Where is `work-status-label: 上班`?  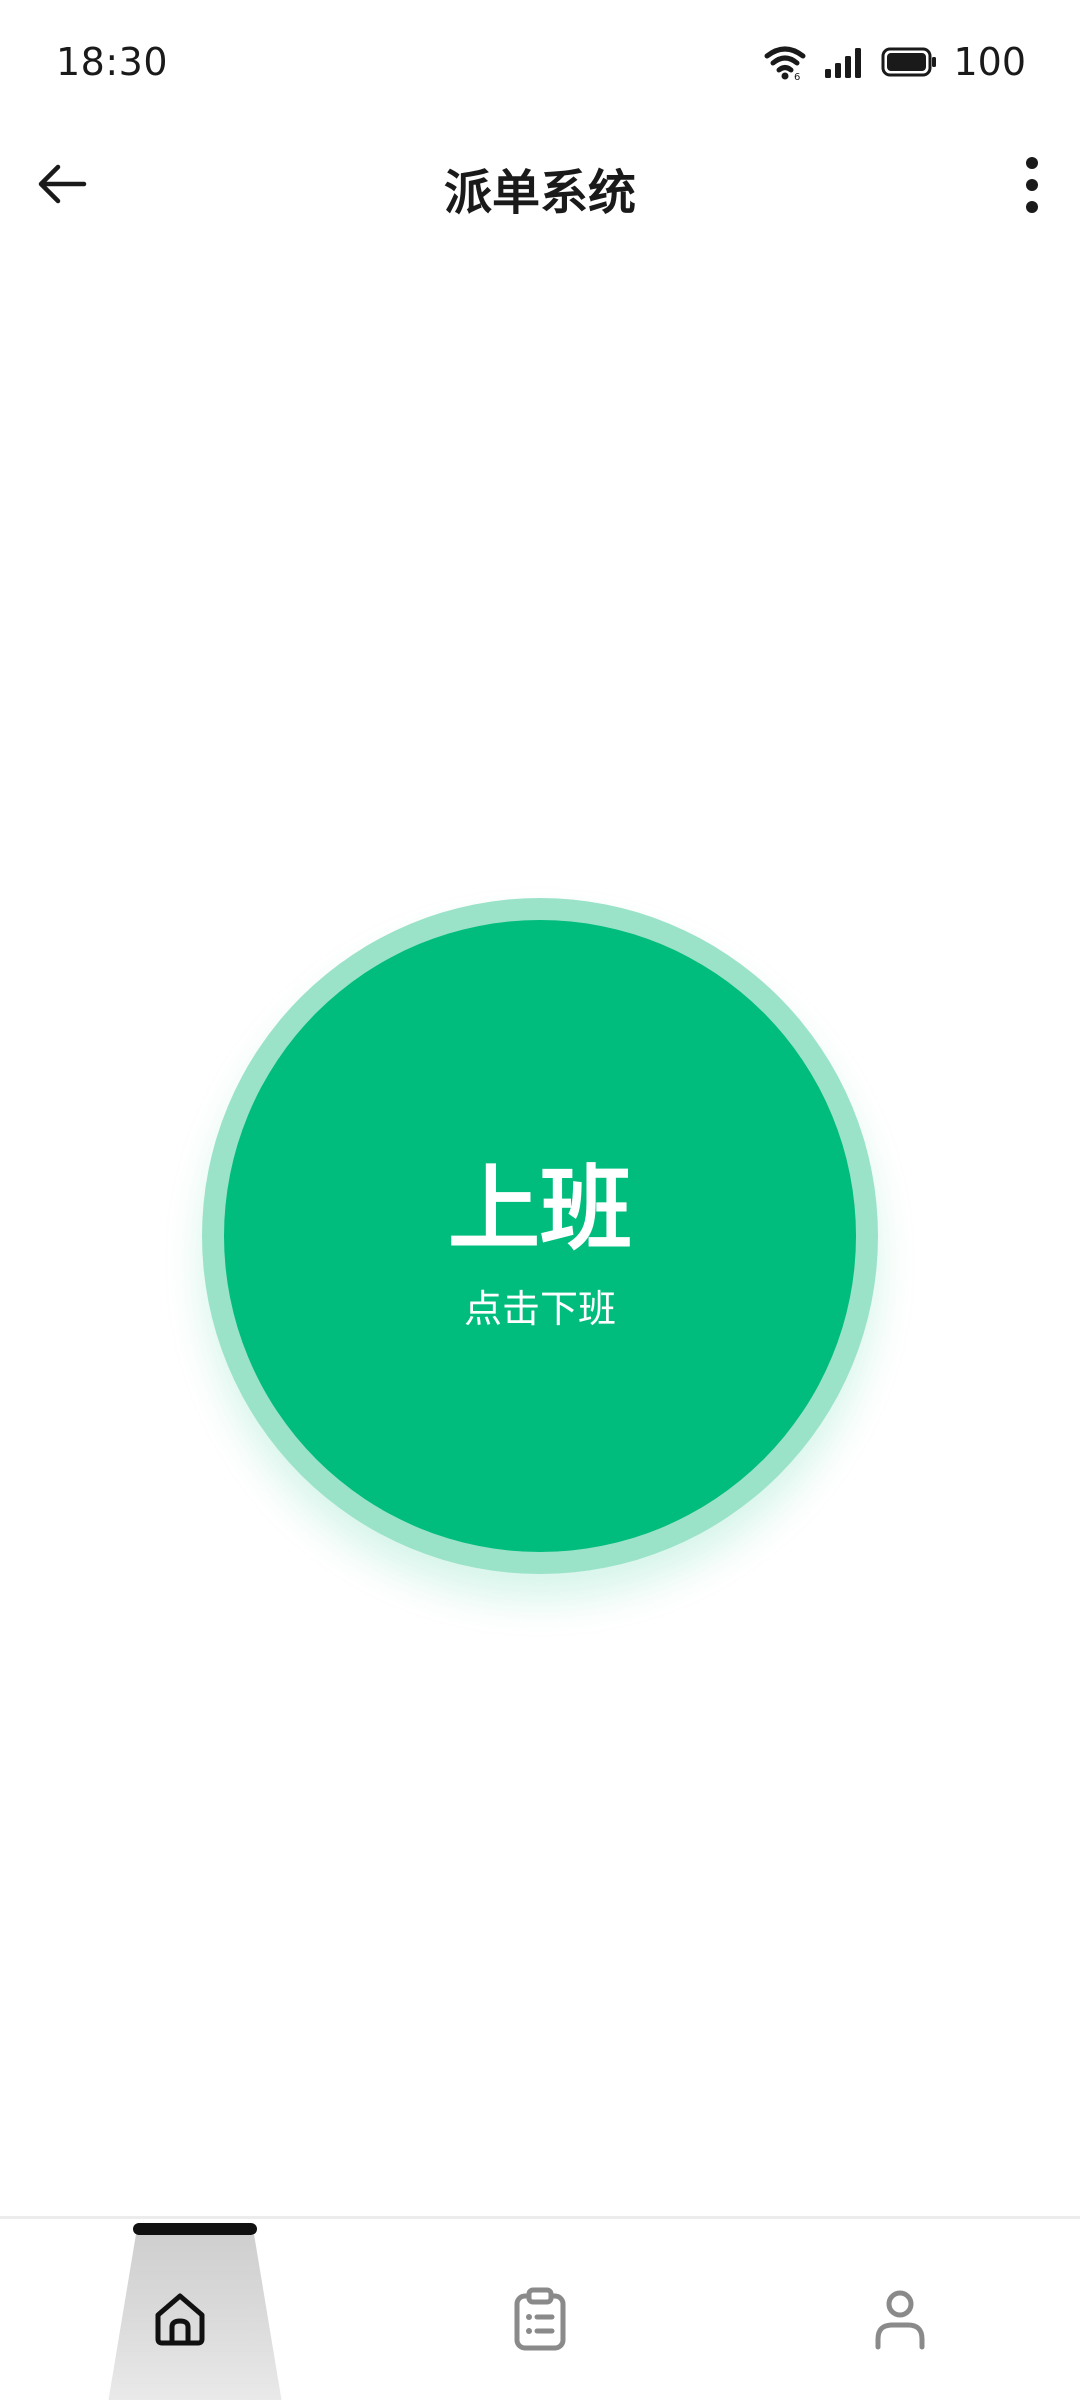
work-status-label: 上班 is located at coordinates (539, 1209).